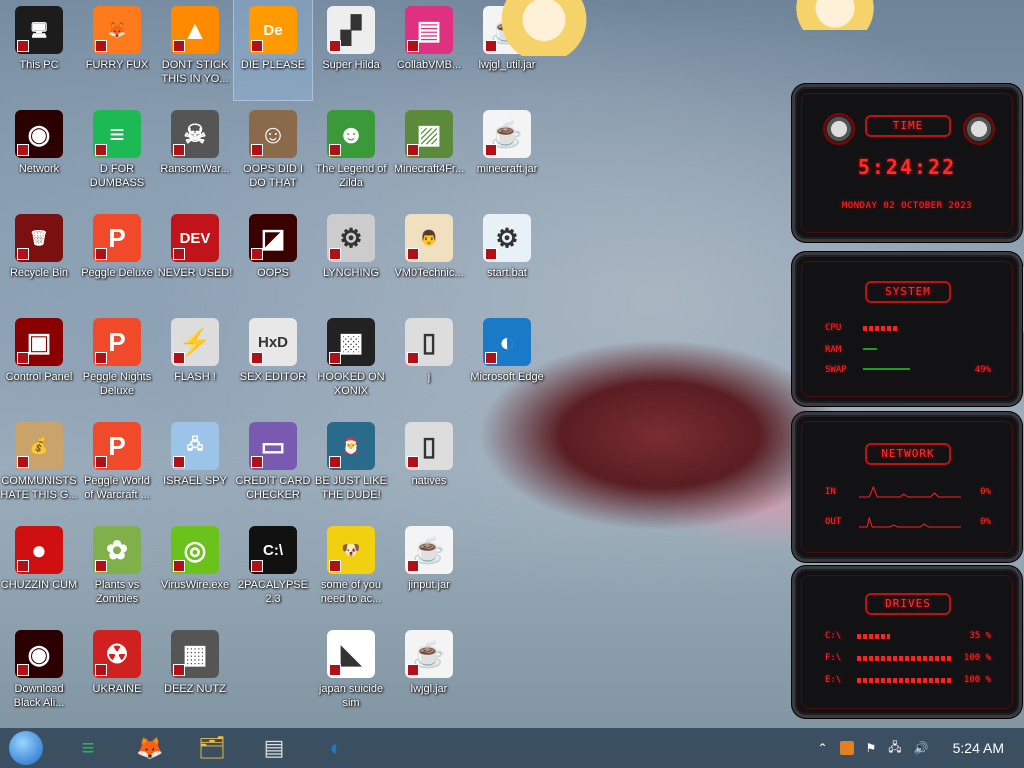  What do you see at coordinates (351, 362) in the screenshot?
I see `desktop-icon: ▩ HOOKED ON XONIX` at bounding box center [351, 362].